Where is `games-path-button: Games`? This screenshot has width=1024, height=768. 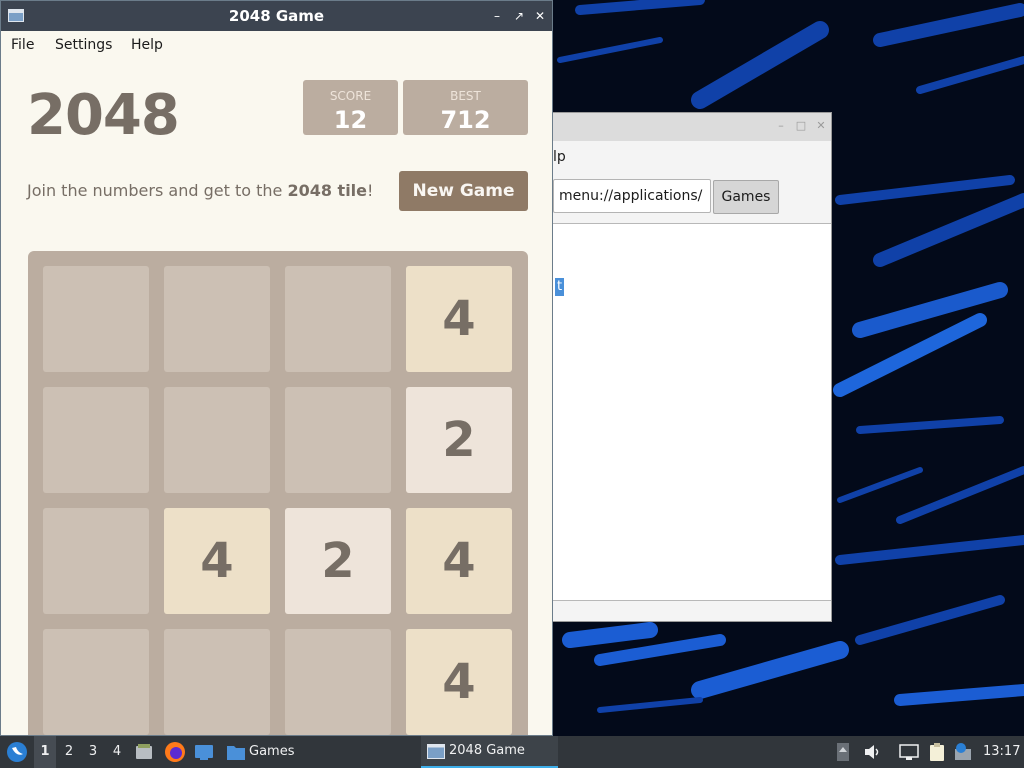
games-path-button: Games is located at coordinates (746, 197).